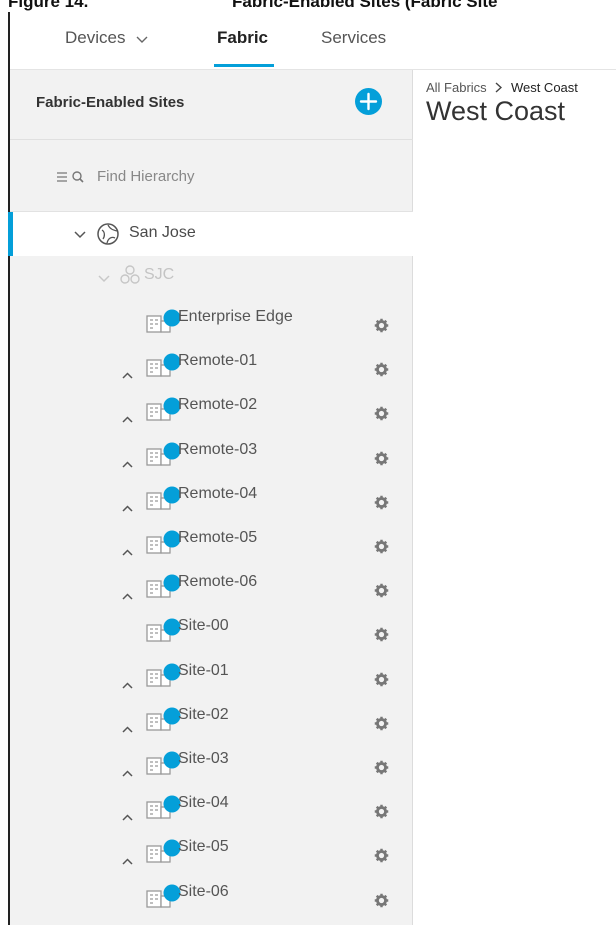 The width and height of the screenshot is (616, 925). I want to click on tree-node-site: Enterprise Edge, so click(211, 320).